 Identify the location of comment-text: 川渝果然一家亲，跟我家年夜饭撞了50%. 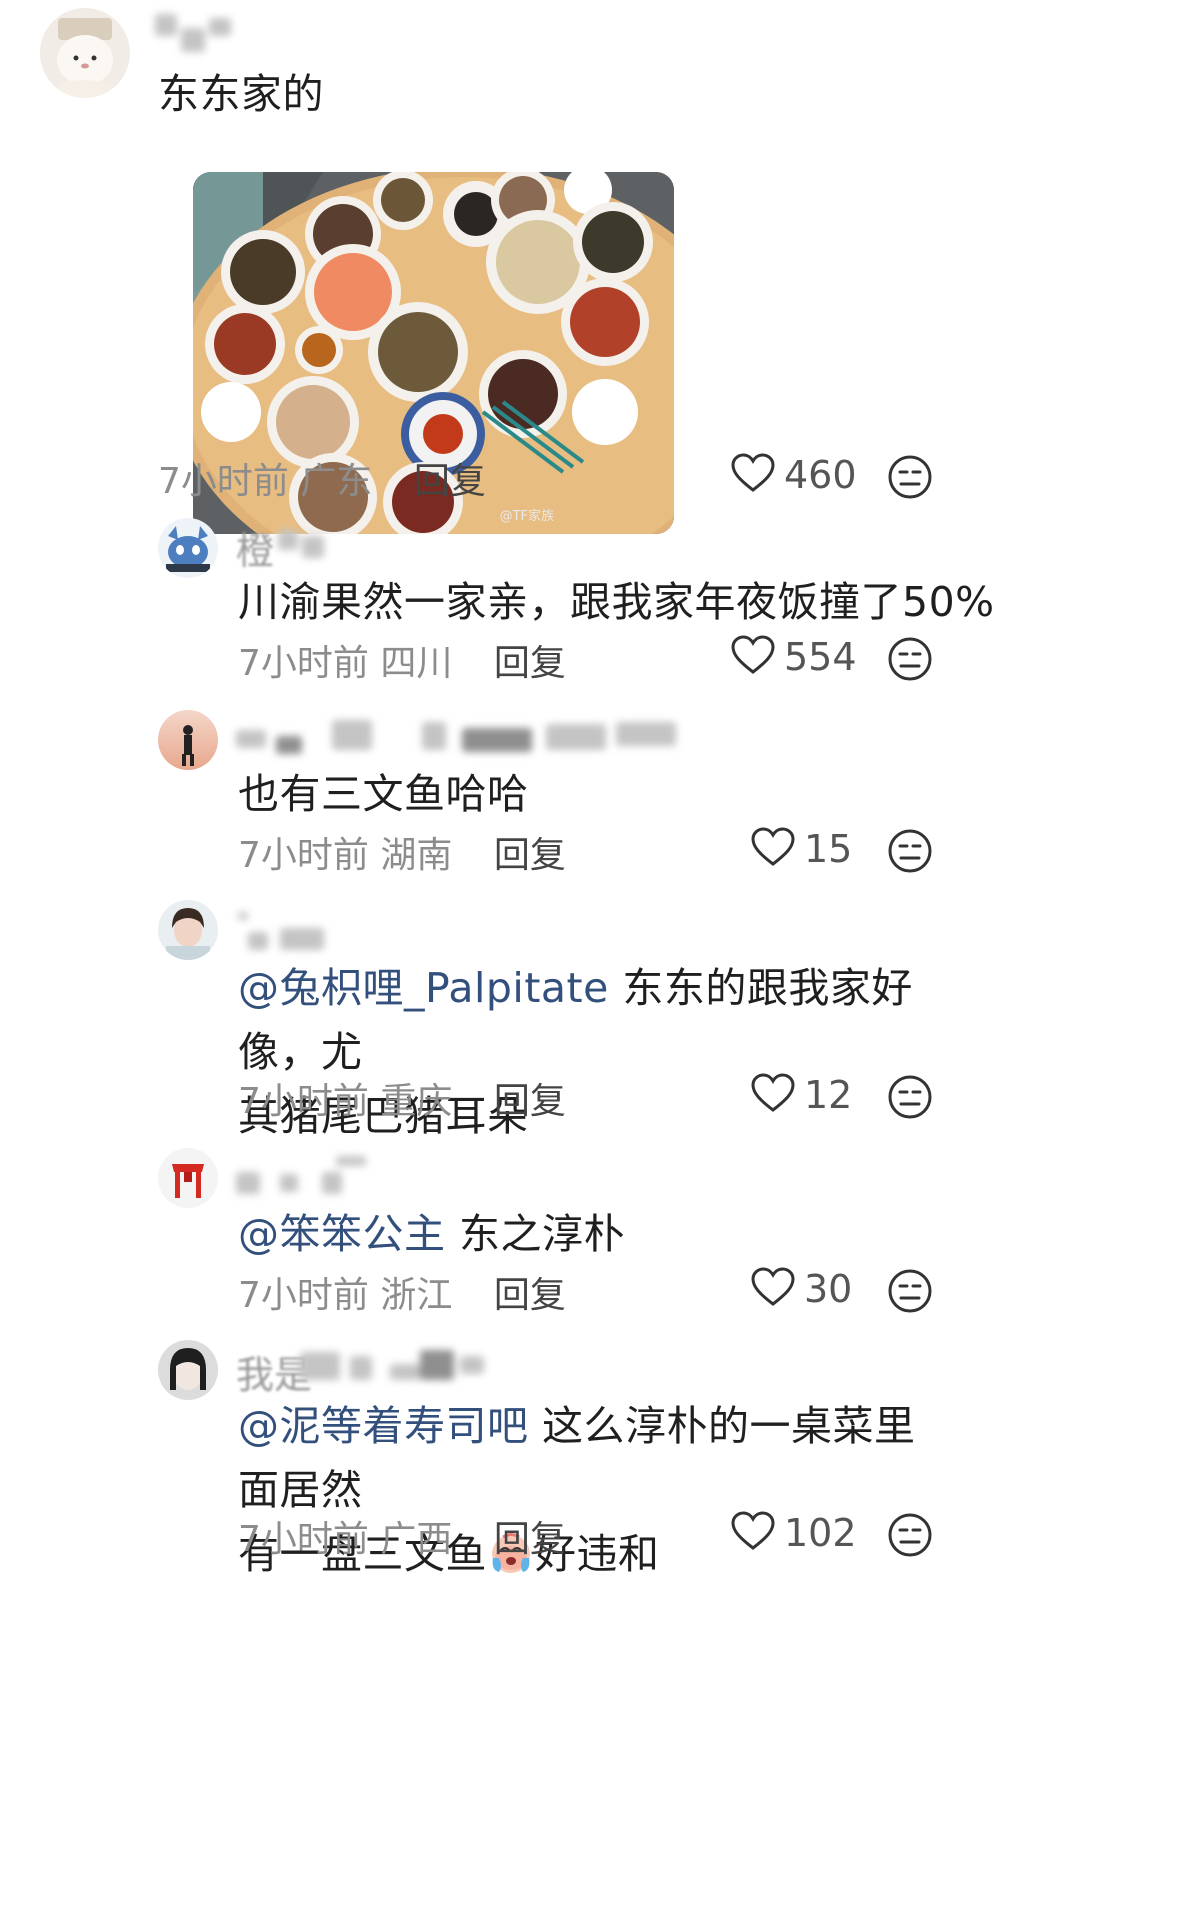
(616, 602).